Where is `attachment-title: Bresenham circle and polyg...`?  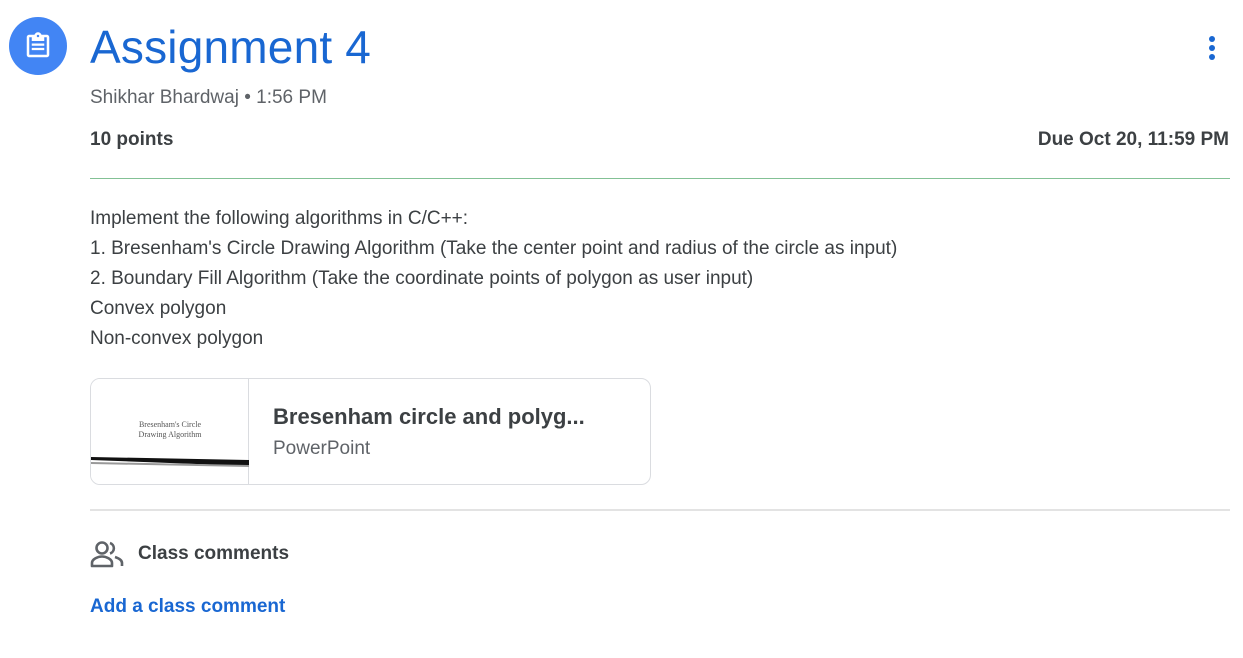 attachment-title: Bresenham circle and polyg... is located at coordinates (429, 417).